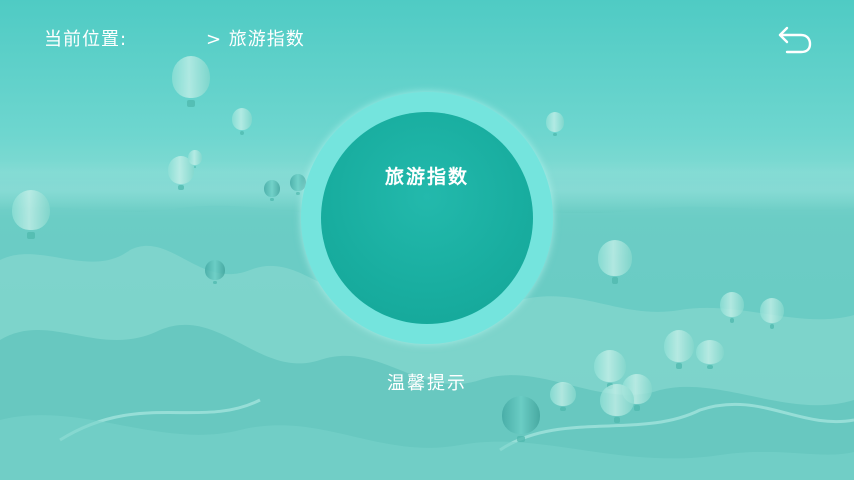  Describe the element at coordinates (255, 39) in the screenshot. I see `location-path: > 旅游指数` at that location.